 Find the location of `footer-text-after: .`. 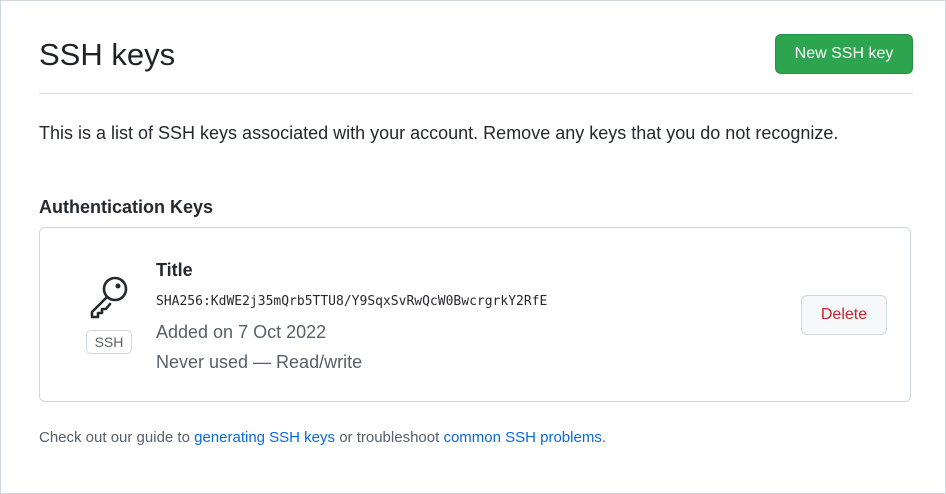

footer-text-after: . is located at coordinates (603, 437).